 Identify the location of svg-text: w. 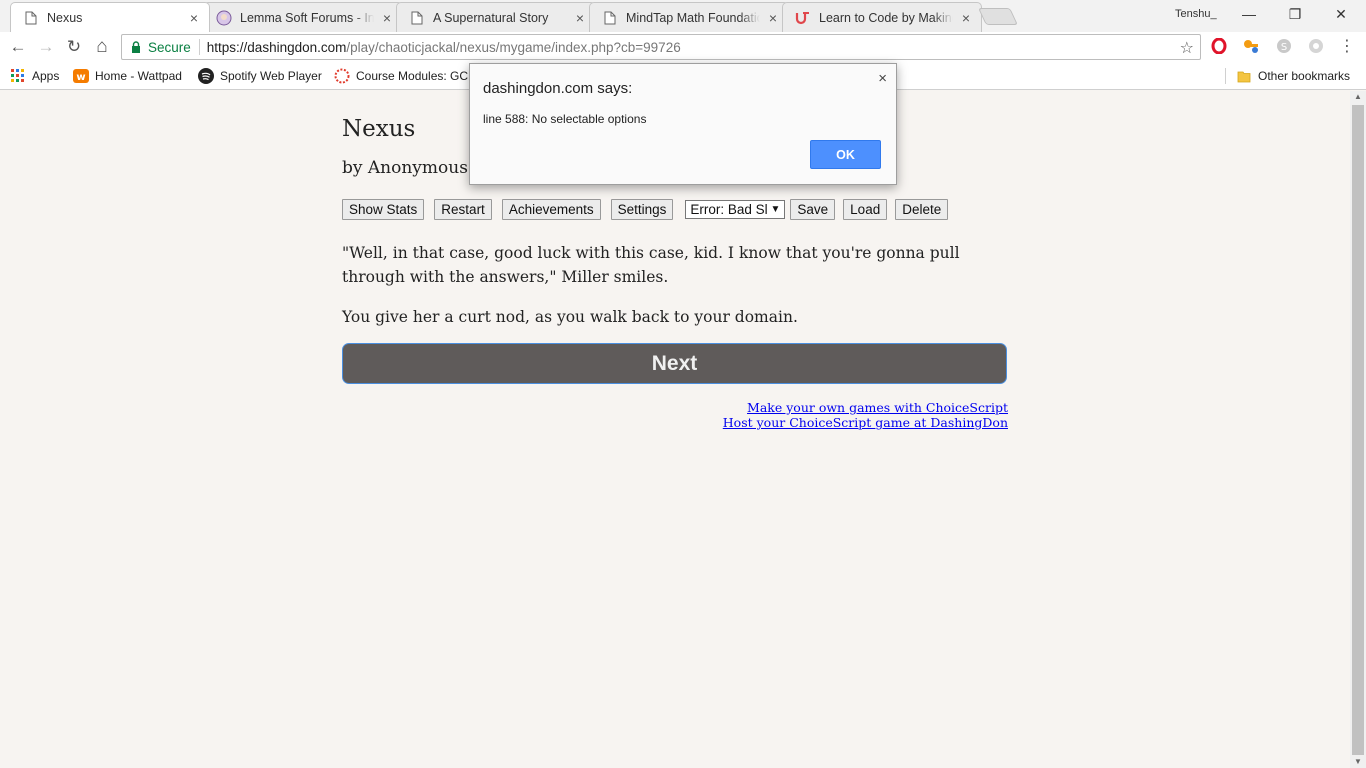
(80, 77).